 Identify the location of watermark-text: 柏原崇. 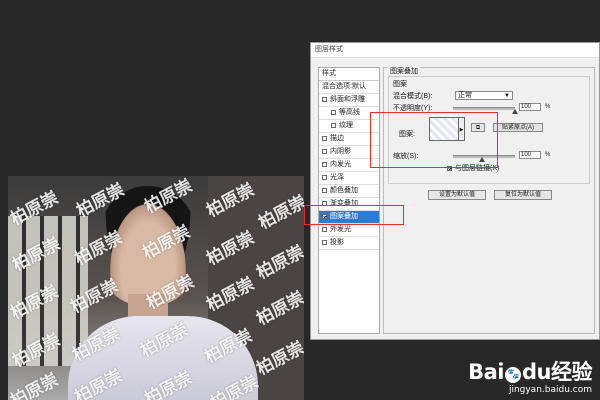
(35, 384).